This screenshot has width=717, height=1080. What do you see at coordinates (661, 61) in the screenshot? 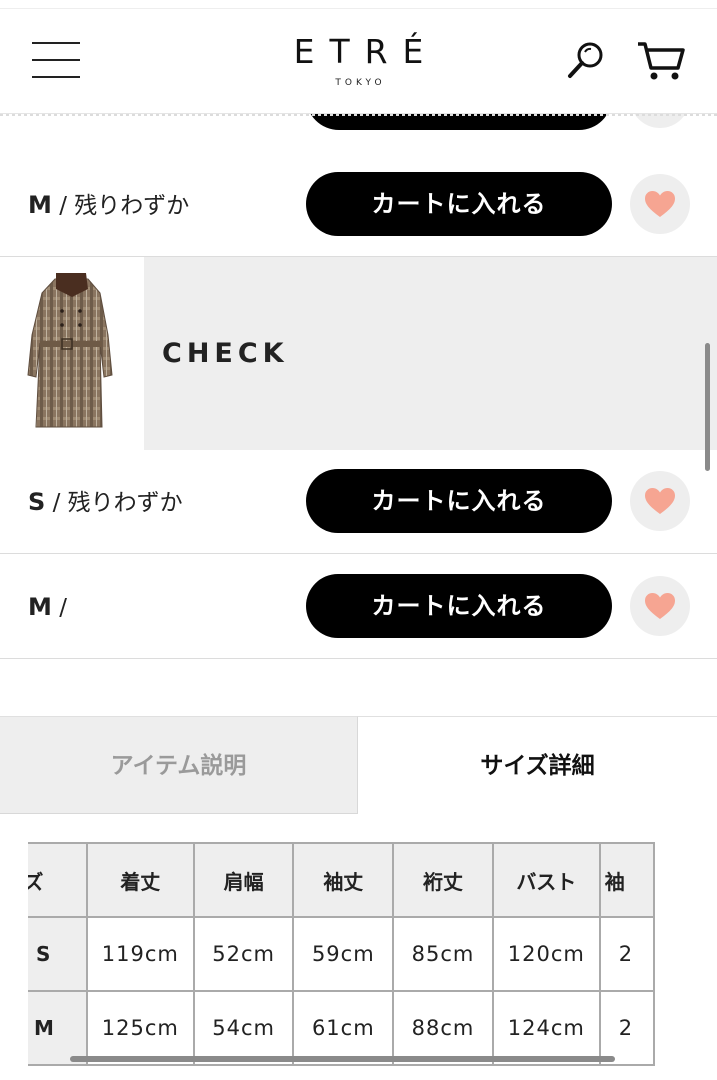
I see `cart-icon` at bounding box center [661, 61].